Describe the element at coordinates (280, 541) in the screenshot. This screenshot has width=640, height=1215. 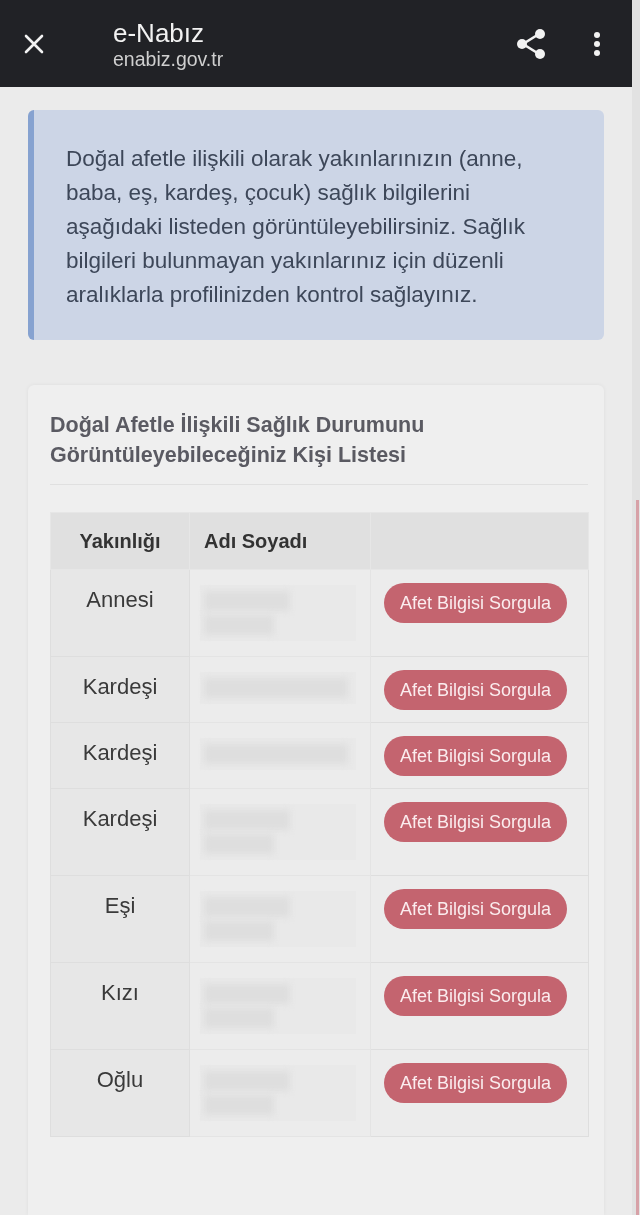
I see `column-header: Adı Soyadı` at that location.